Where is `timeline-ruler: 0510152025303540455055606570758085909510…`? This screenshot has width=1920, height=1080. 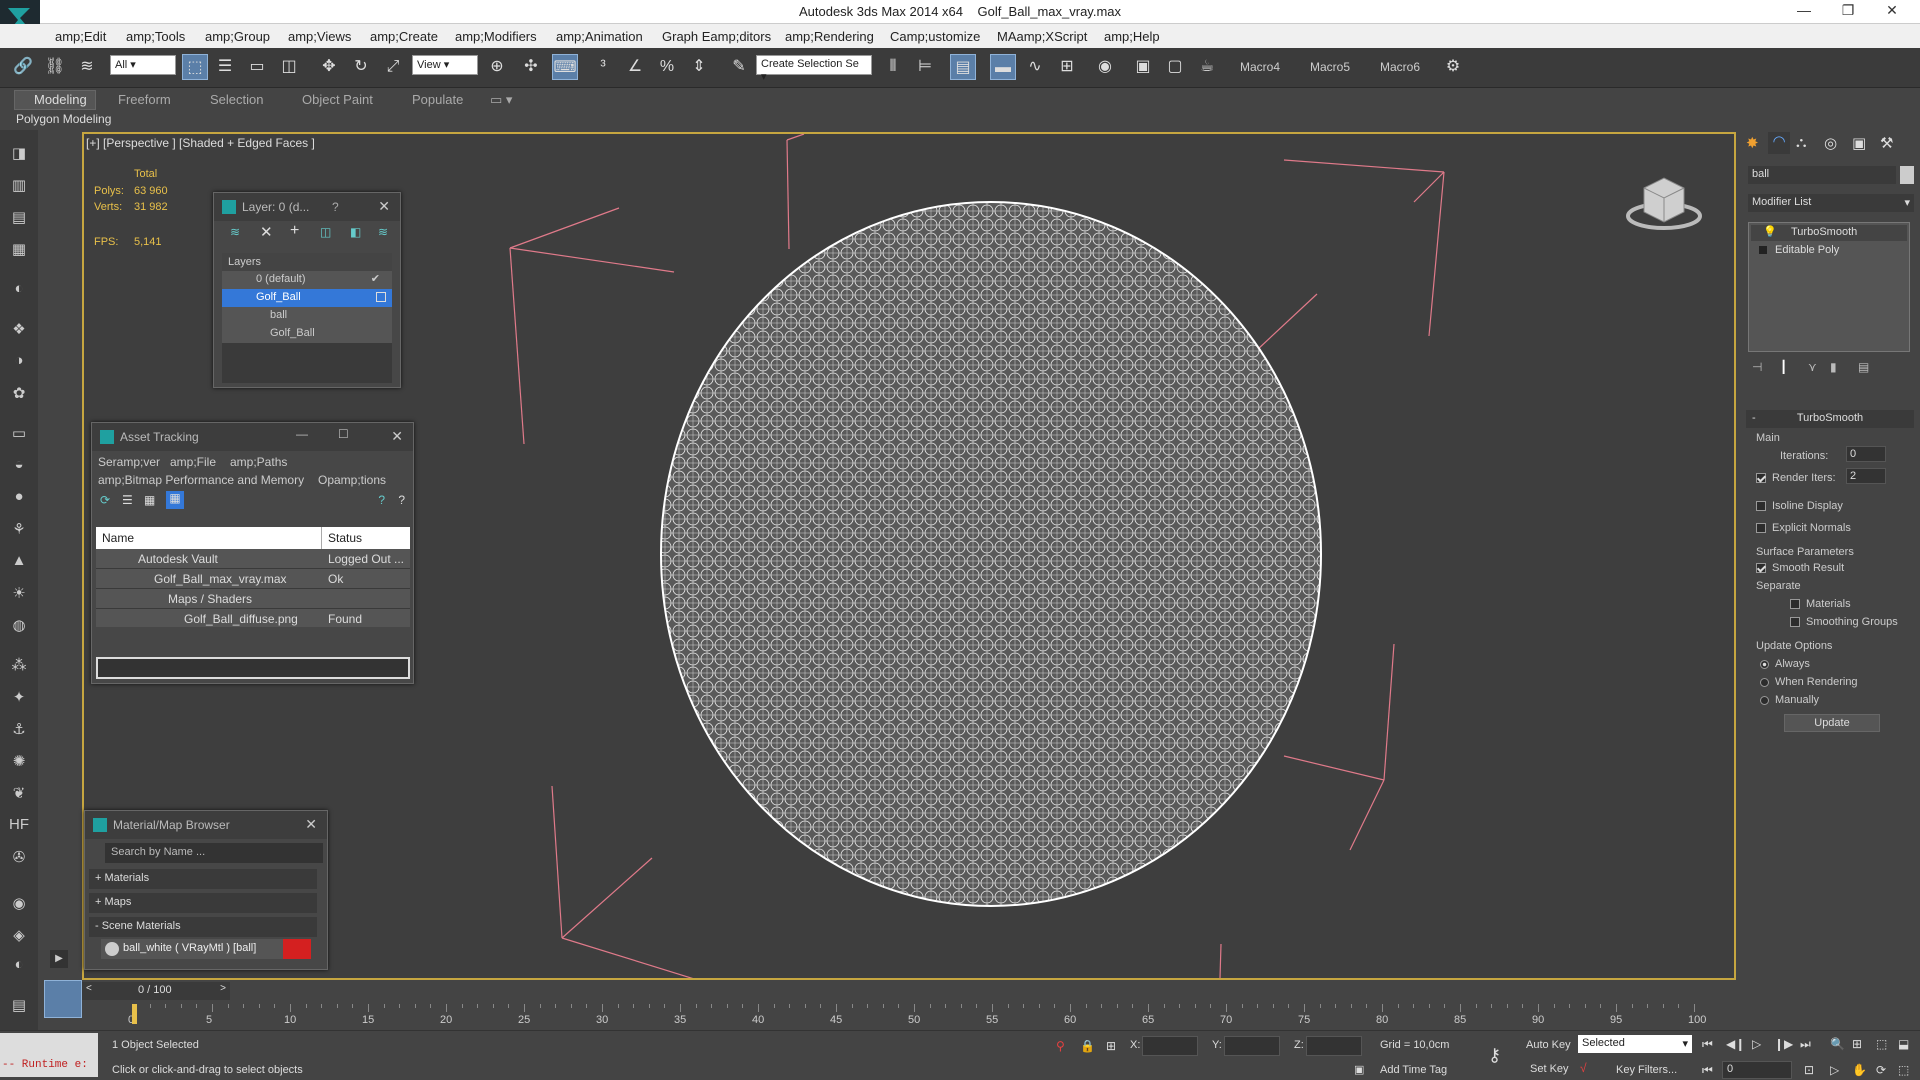 timeline-ruler: 0510152025303540455055606570758085909510… is located at coordinates (917, 1017).